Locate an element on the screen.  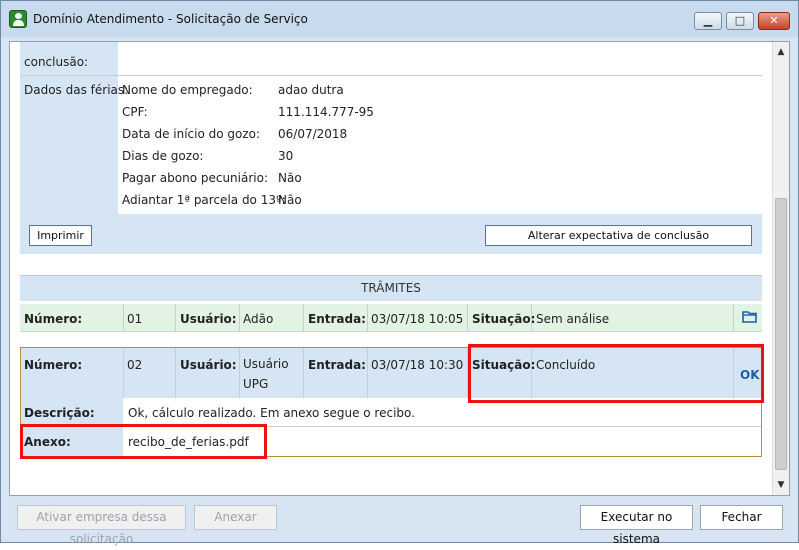
scroll-up-icon: ▲ is located at coordinates (781, 52).